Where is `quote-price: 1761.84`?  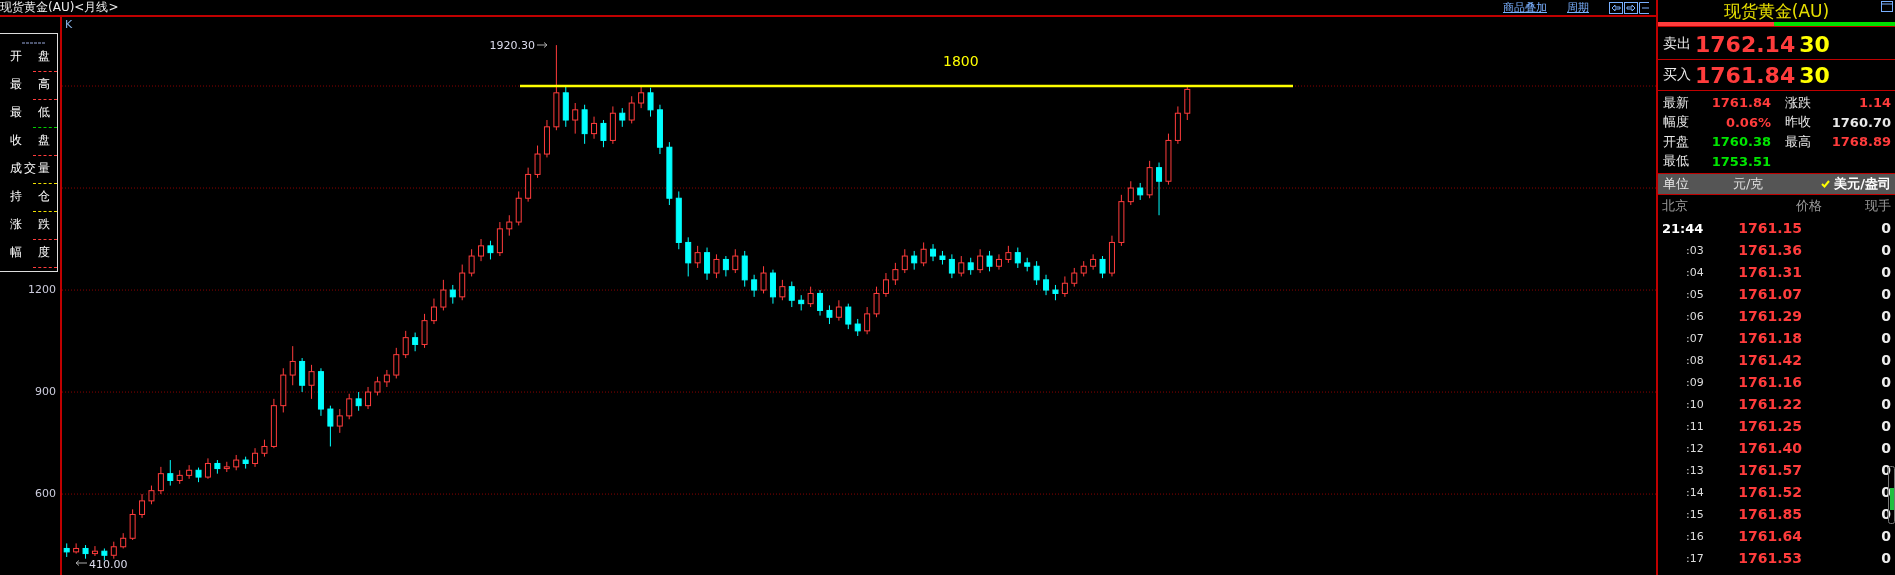
quote-price: 1761.84 is located at coordinates (1745, 75).